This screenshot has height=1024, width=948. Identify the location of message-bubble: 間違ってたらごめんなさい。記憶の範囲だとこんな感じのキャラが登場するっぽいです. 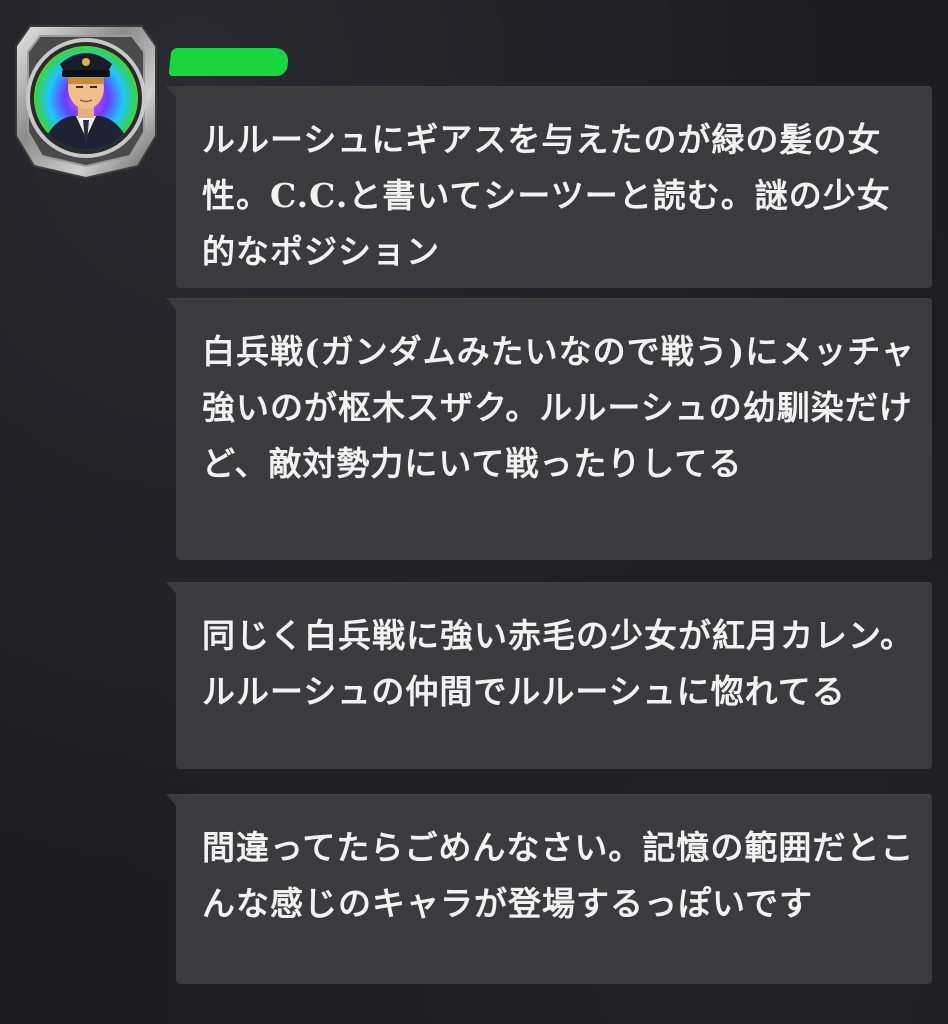
(549, 889).